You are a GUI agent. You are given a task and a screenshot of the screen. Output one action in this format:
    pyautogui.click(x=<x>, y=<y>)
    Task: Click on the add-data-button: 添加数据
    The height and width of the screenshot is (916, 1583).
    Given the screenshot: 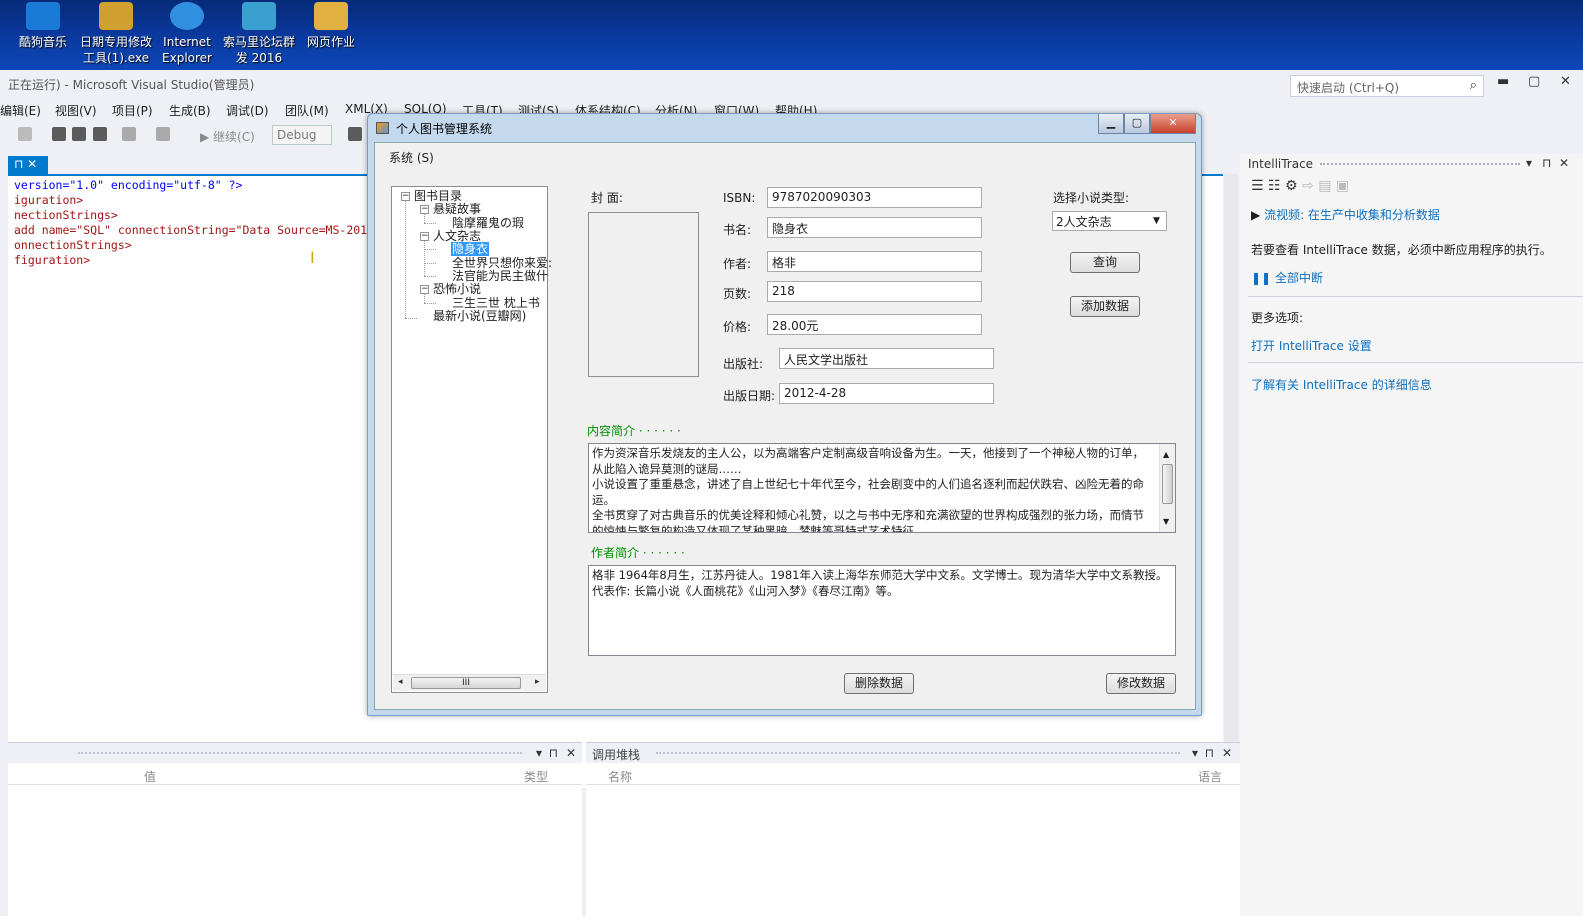 What is the action you would take?
    pyautogui.click(x=1105, y=306)
    